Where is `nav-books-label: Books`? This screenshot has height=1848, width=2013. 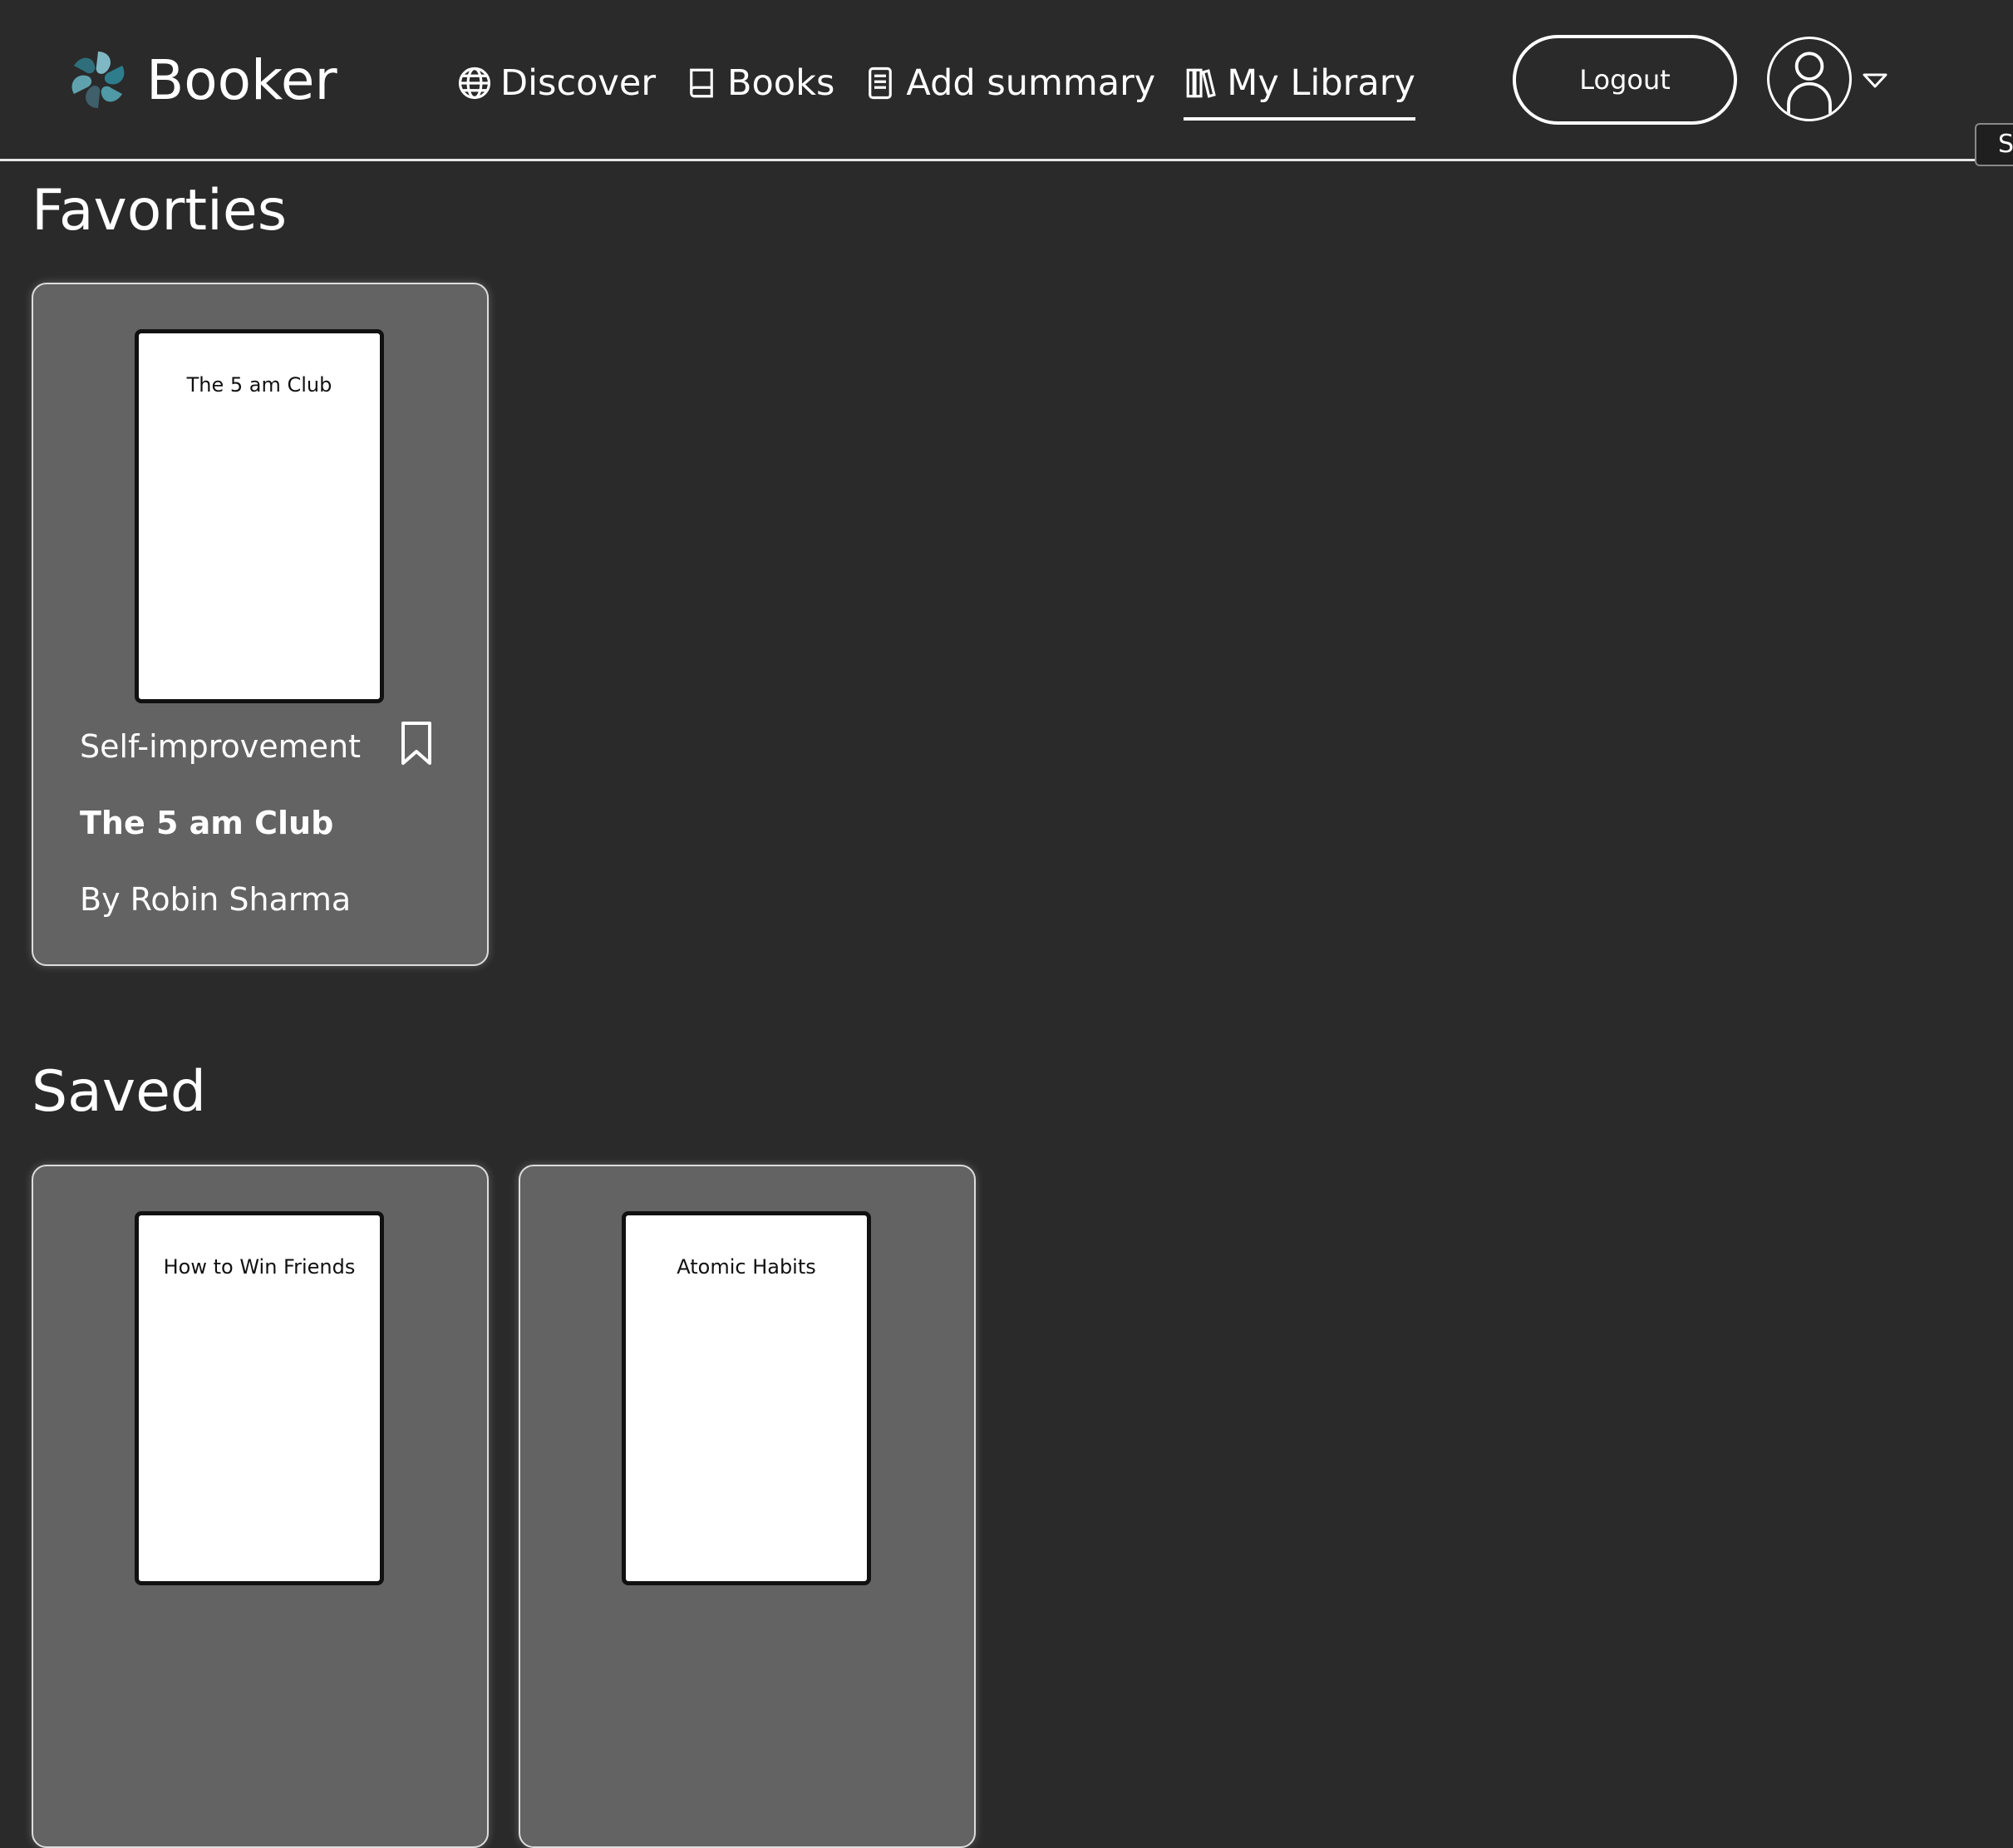 nav-books-label: Books is located at coordinates (781, 83).